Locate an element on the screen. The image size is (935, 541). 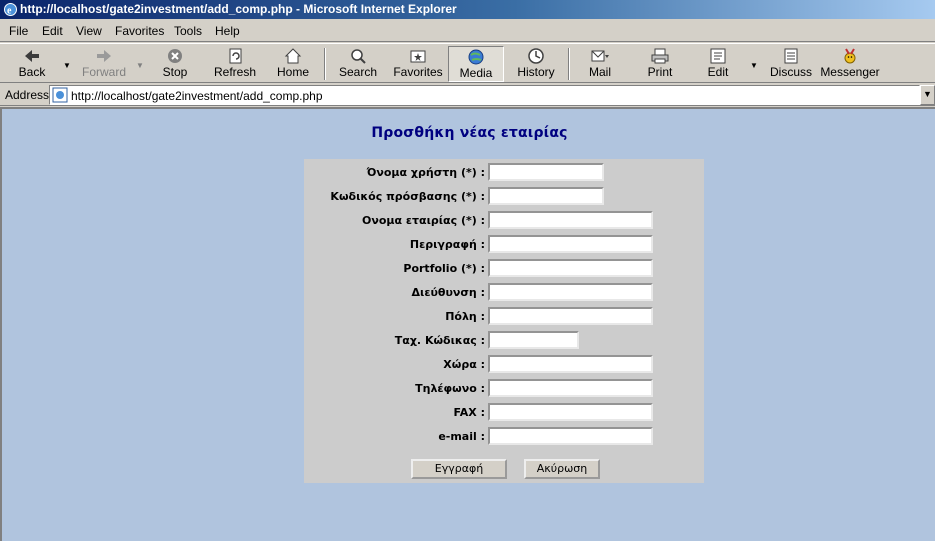
postal-code-label: Ταχ. Κώδικας : is located at coordinates (439, 340).